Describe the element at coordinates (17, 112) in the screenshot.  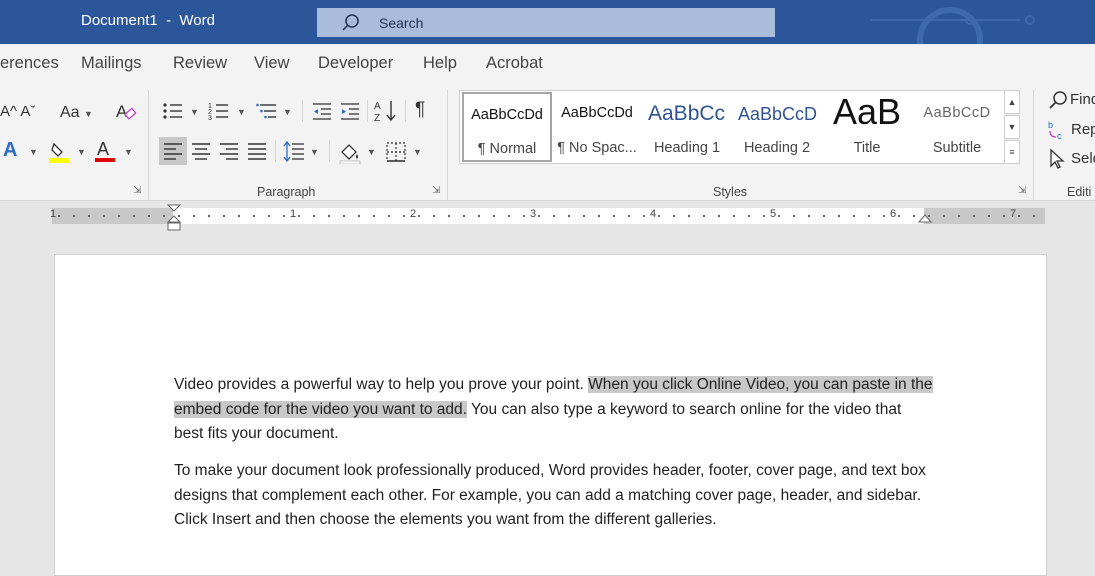
I see `grow-shrink-font-button: A^ Aˇ` at that location.